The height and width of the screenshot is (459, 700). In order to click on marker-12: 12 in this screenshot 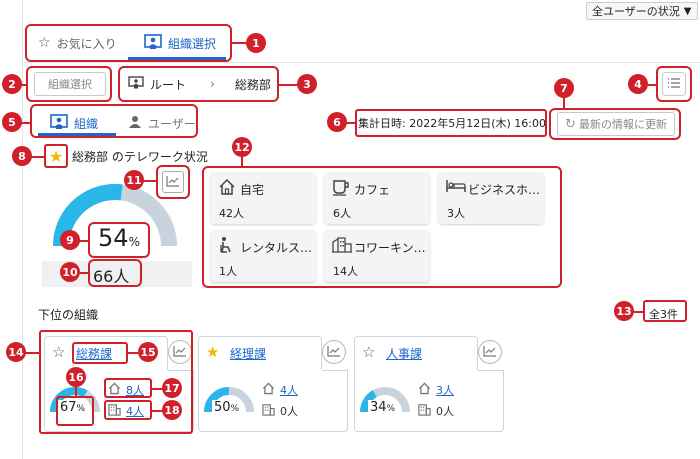, I will do `click(242, 147)`.